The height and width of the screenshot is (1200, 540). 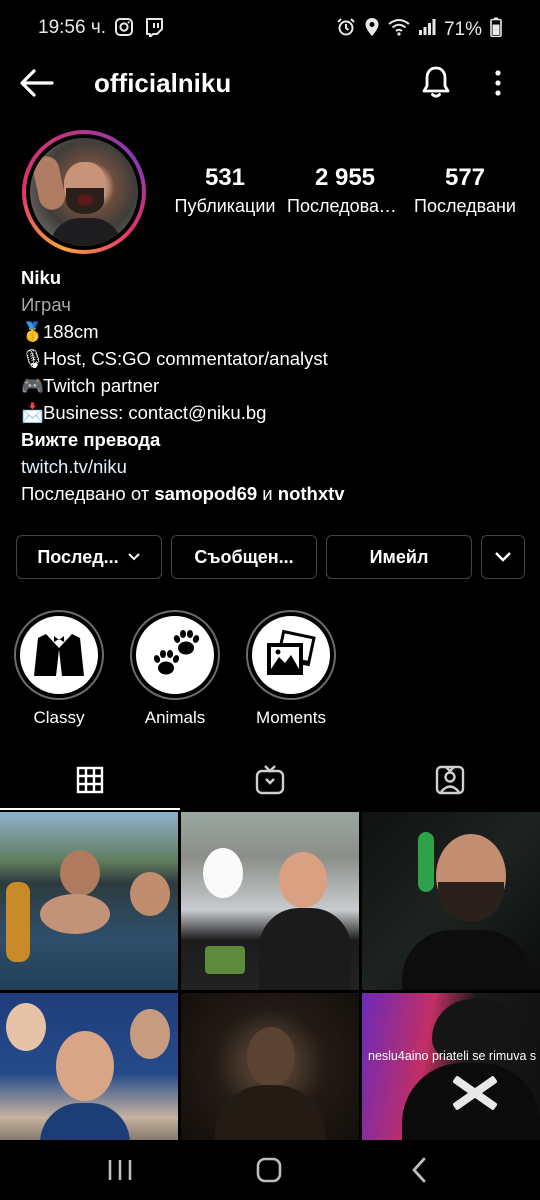 I want to click on more-vertical-icon, so click(x=498, y=83).